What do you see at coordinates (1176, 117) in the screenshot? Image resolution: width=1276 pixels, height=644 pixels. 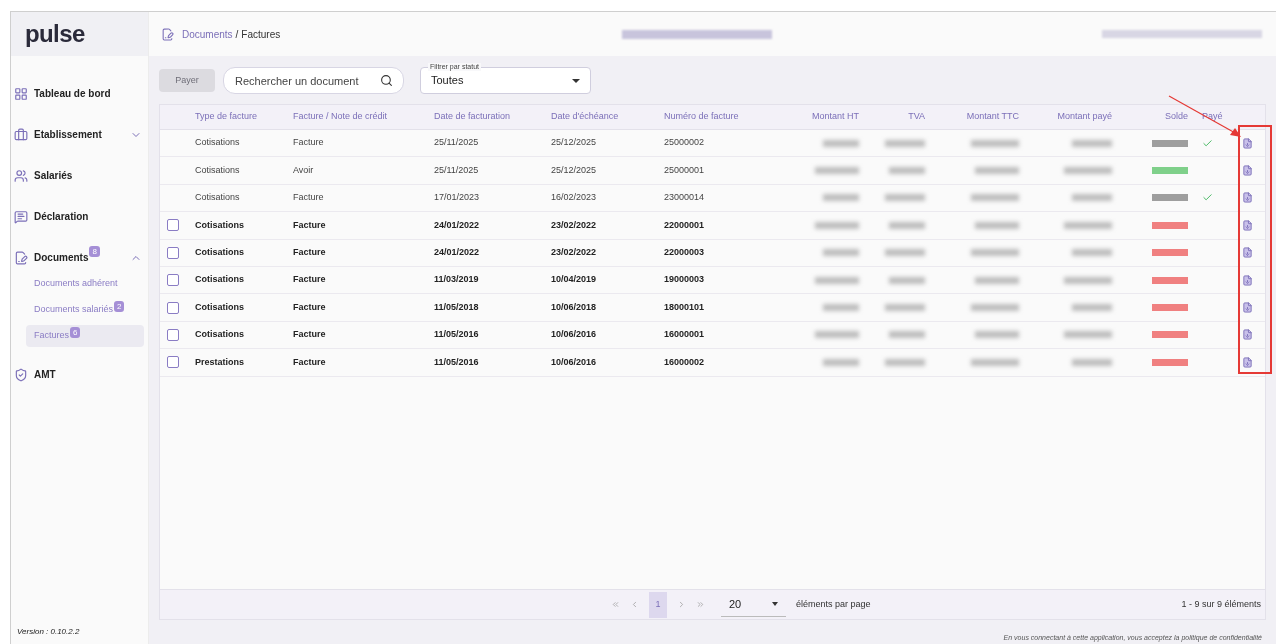 I see `column-header: Solde` at bounding box center [1176, 117].